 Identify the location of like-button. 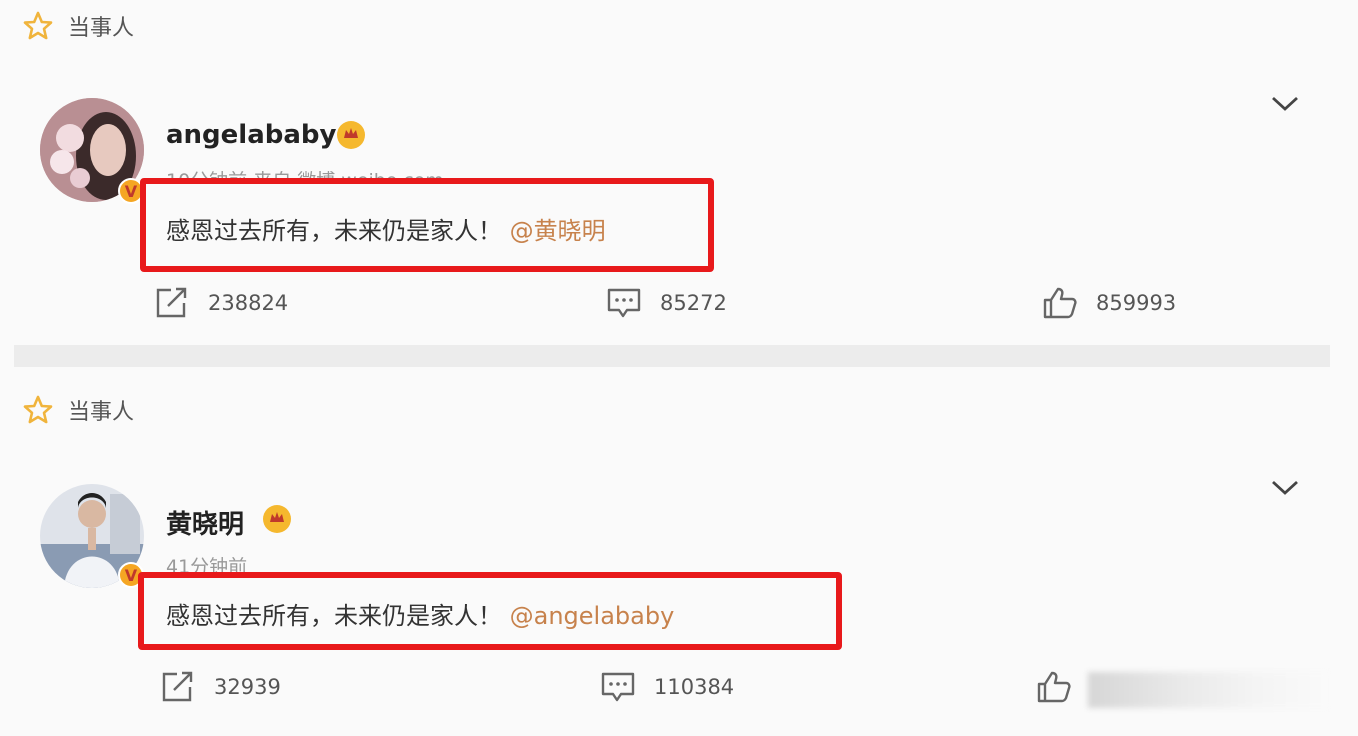
(1063, 687).